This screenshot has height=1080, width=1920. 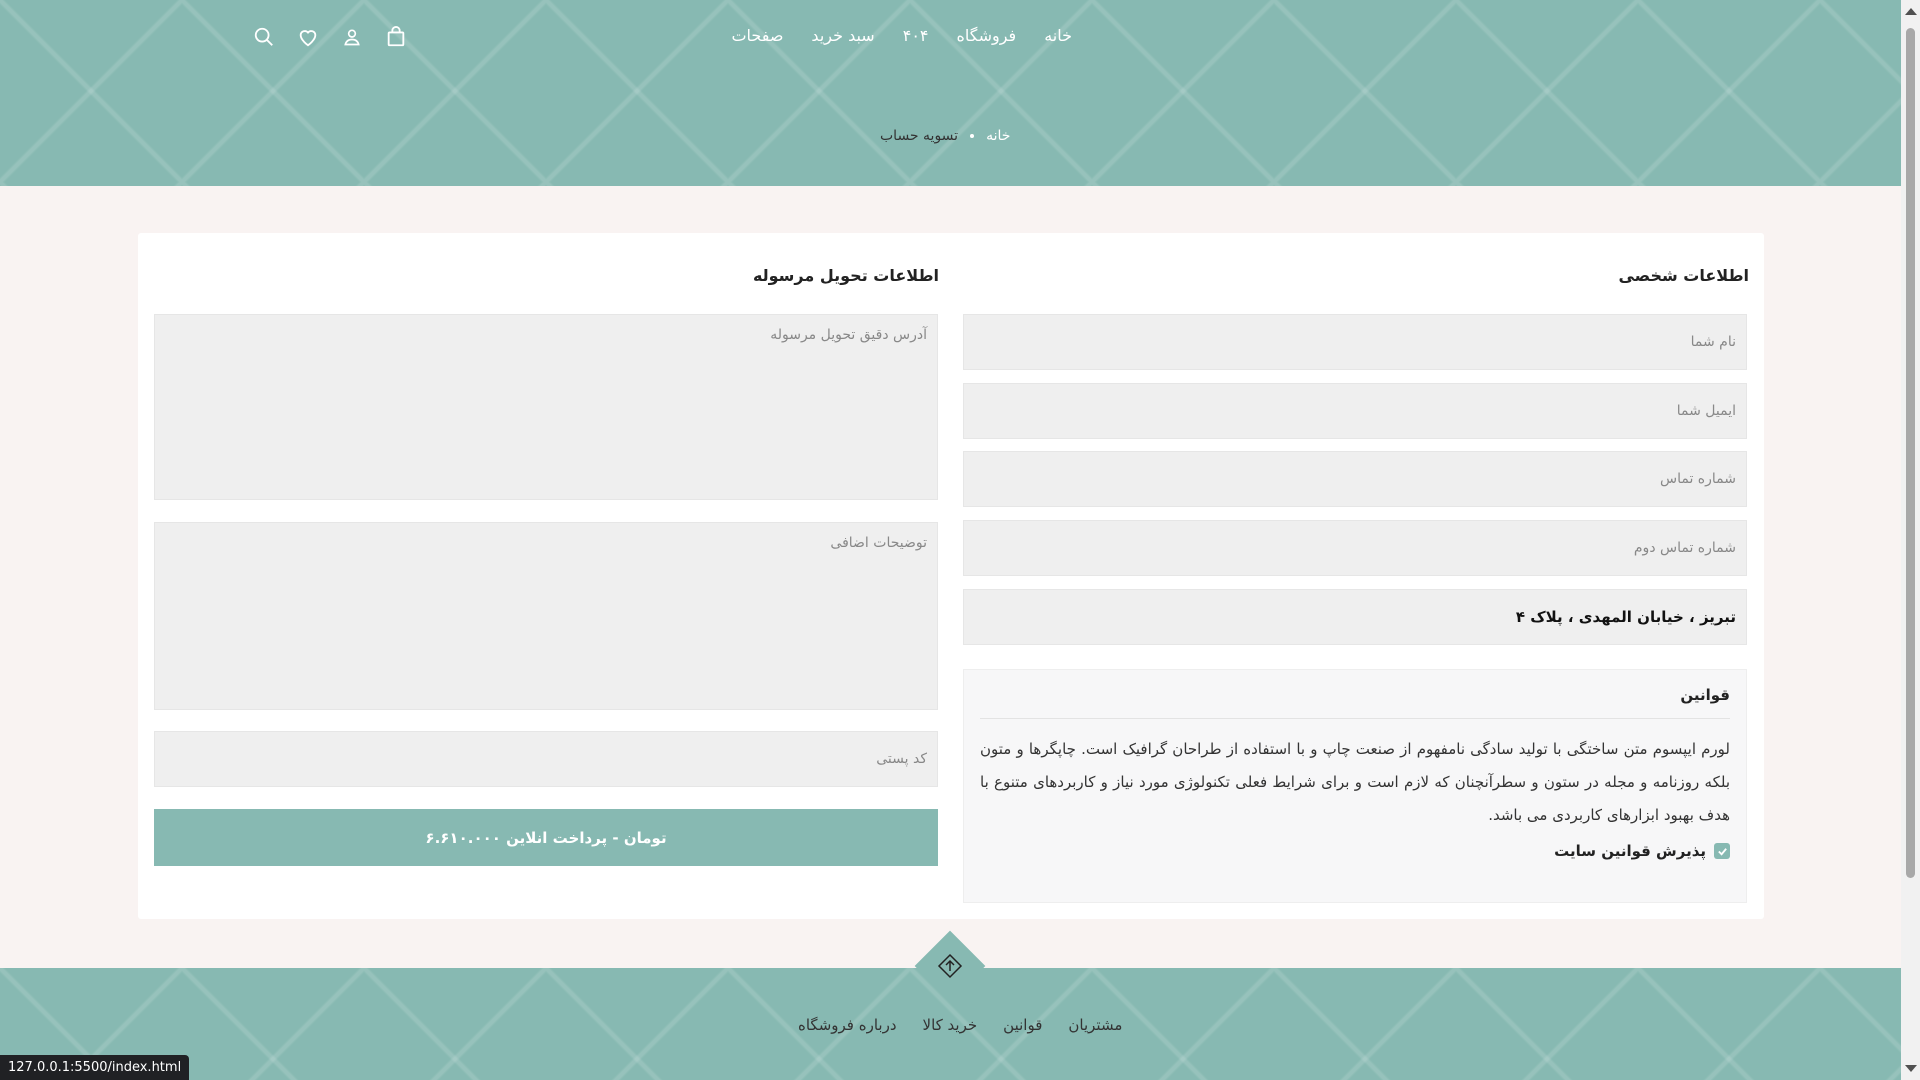 What do you see at coordinates (1022, 1025) in the screenshot?
I see `footer-link-rules: قوانین` at bounding box center [1022, 1025].